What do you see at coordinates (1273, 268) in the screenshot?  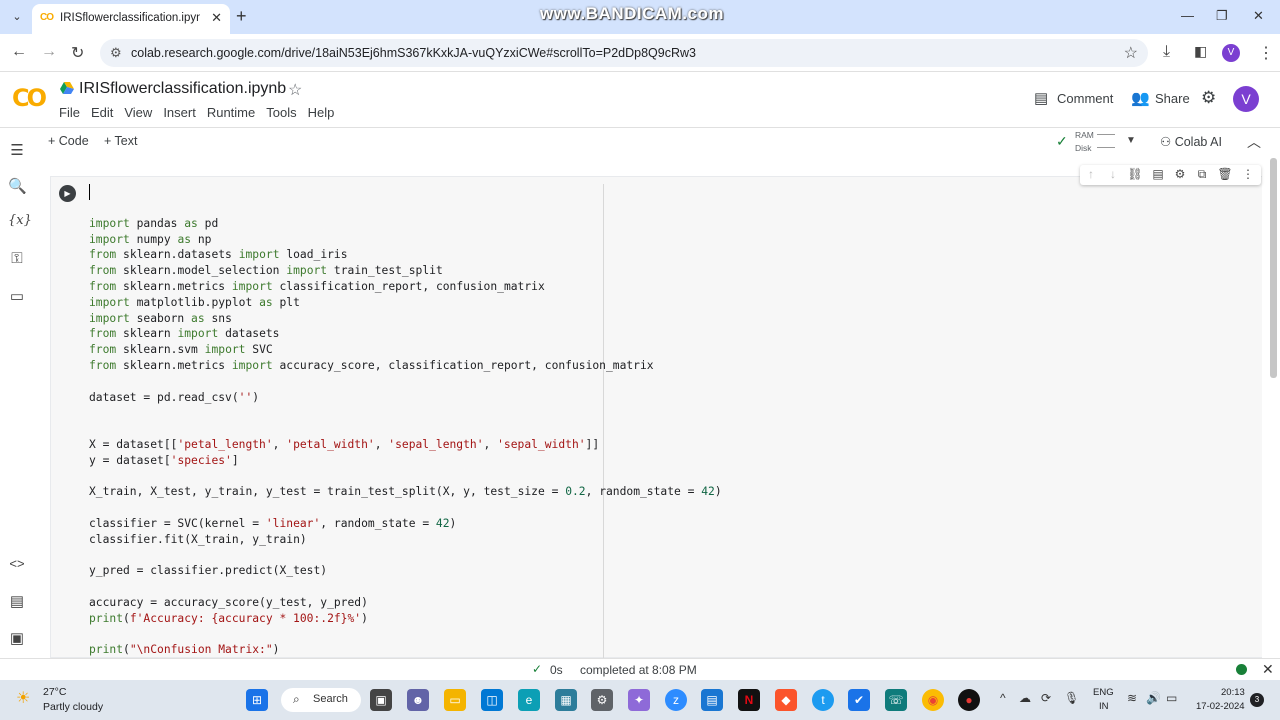 I see `vertical-scrollbar` at bounding box center [1273, 268].